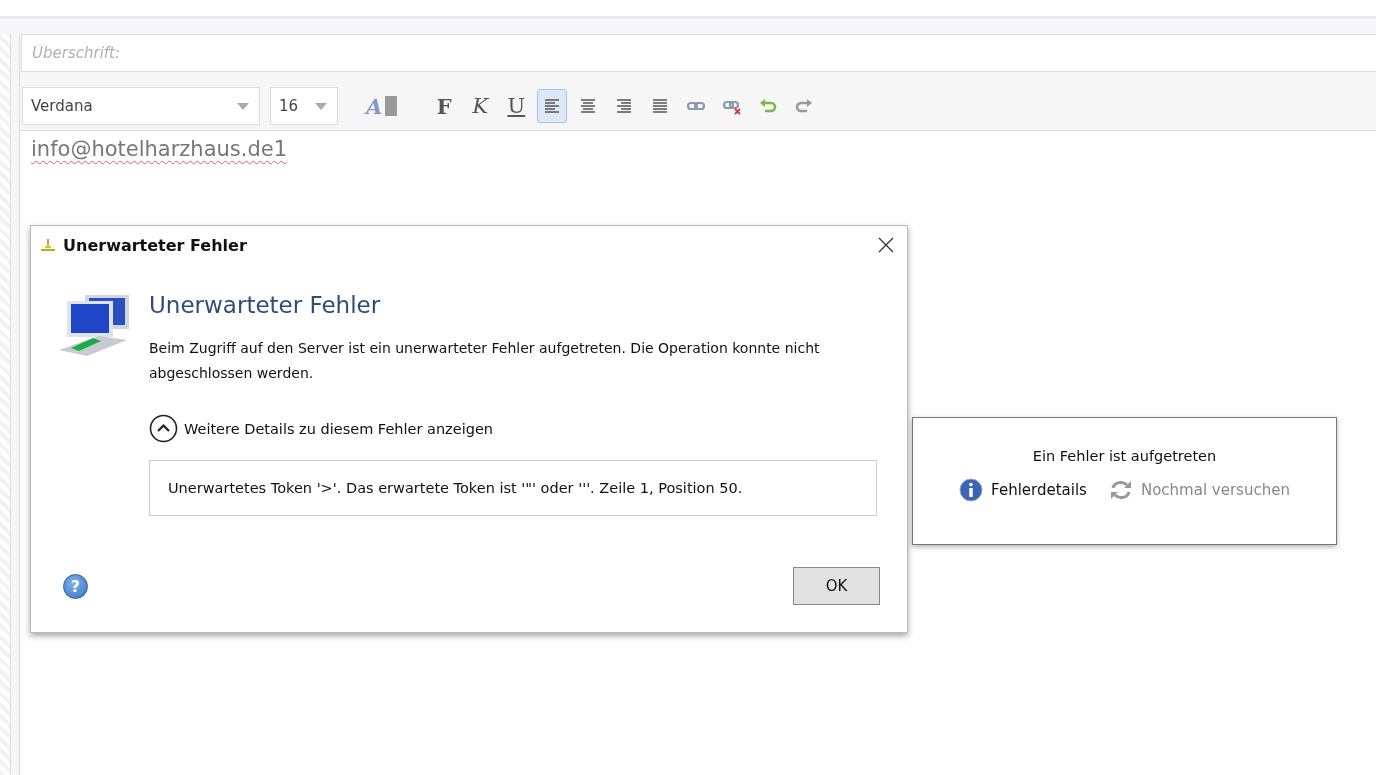 This screenshot has height=775, width=1376. Describe the element at coordinates (485, 361) in the screenshot. I see `error-message: Beim Zugriff auf den Server ist ein unerwarteter Fehler aufgetreten. Die Operation konnte nicht abgeschlossen werden.` at that location.